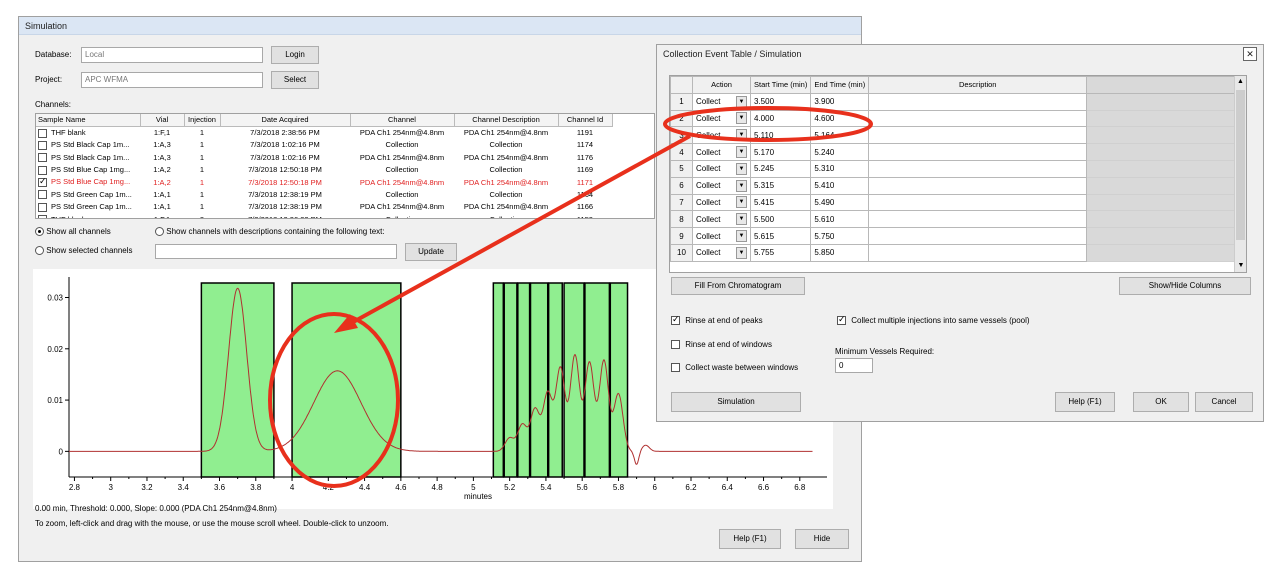  What do you see at coordinates (1224, 402) in the screenshot?
I see `cancel-button: Cancel` at bounding box center [1224, 402].